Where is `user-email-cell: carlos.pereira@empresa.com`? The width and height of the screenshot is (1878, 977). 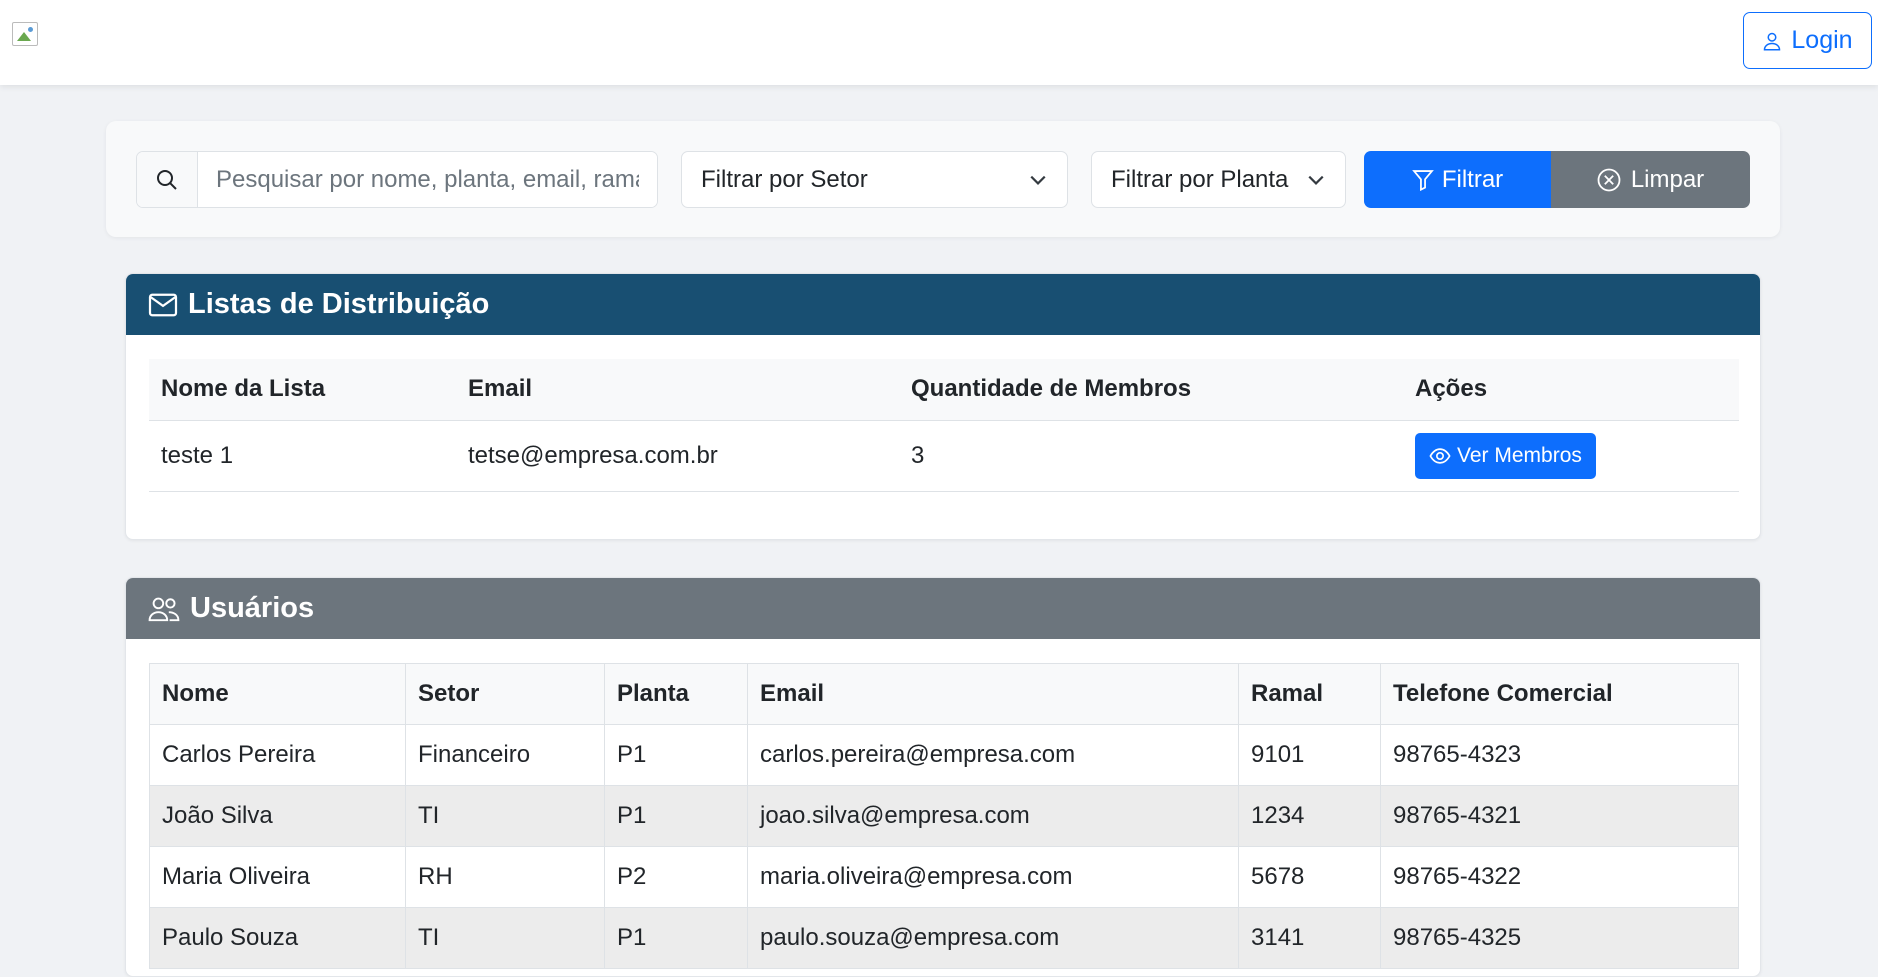 user-email-cell: carlos.pereira@empresa.com is located at coordinates (993, 755).